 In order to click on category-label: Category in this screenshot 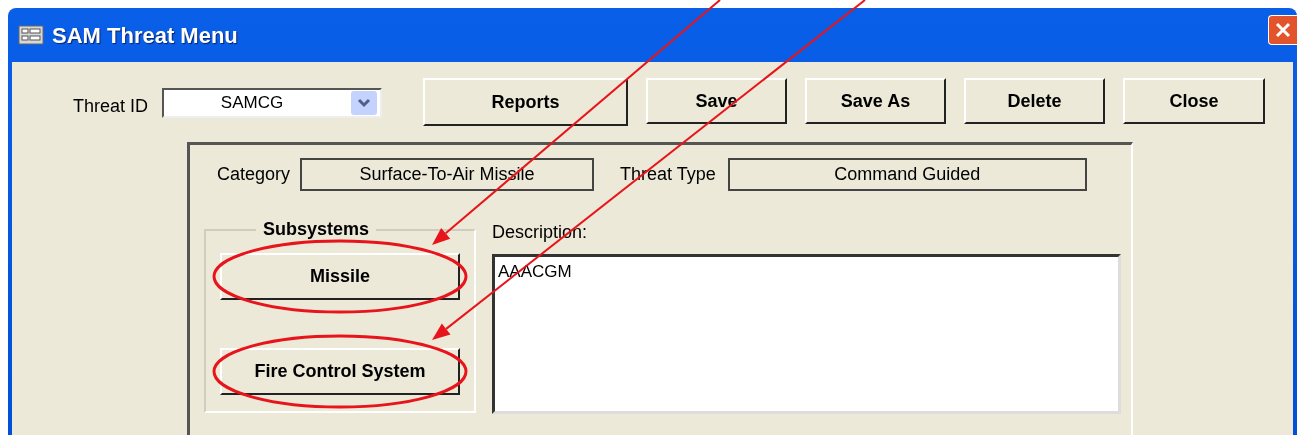, I will do `click(254, 174)`.